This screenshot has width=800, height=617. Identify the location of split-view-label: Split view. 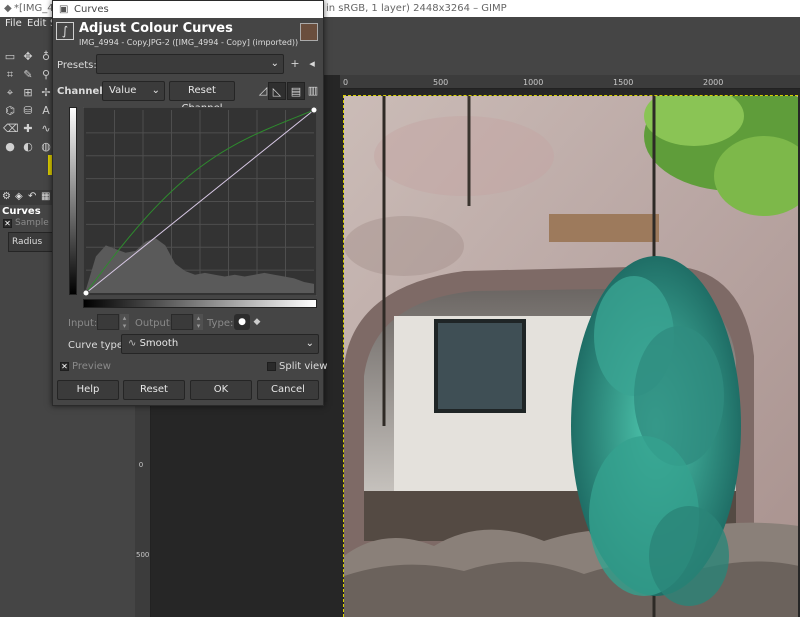
(303, 366).